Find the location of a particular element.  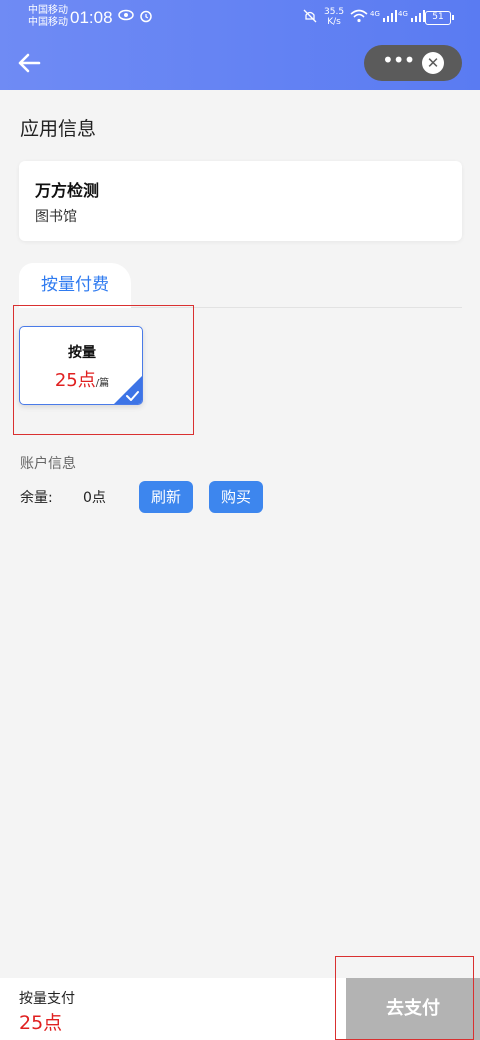

footer-price: 25点 is located at coordinates (41, 1023).